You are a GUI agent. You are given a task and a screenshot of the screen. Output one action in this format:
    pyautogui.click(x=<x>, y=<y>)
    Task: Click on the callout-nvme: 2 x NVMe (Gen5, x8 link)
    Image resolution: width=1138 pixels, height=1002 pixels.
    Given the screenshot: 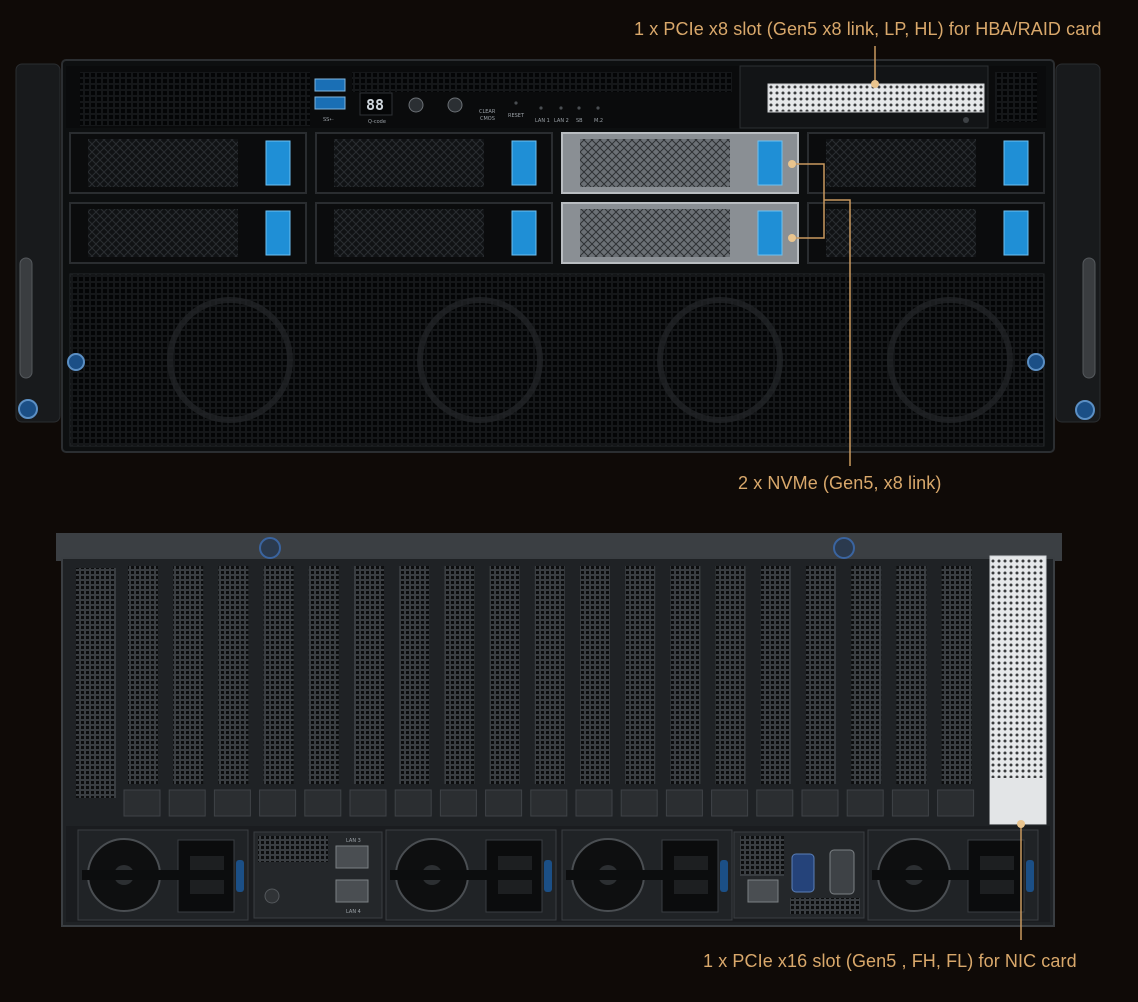 What is the action you would take?
    pyautogui.click(x=840, y=483)
    